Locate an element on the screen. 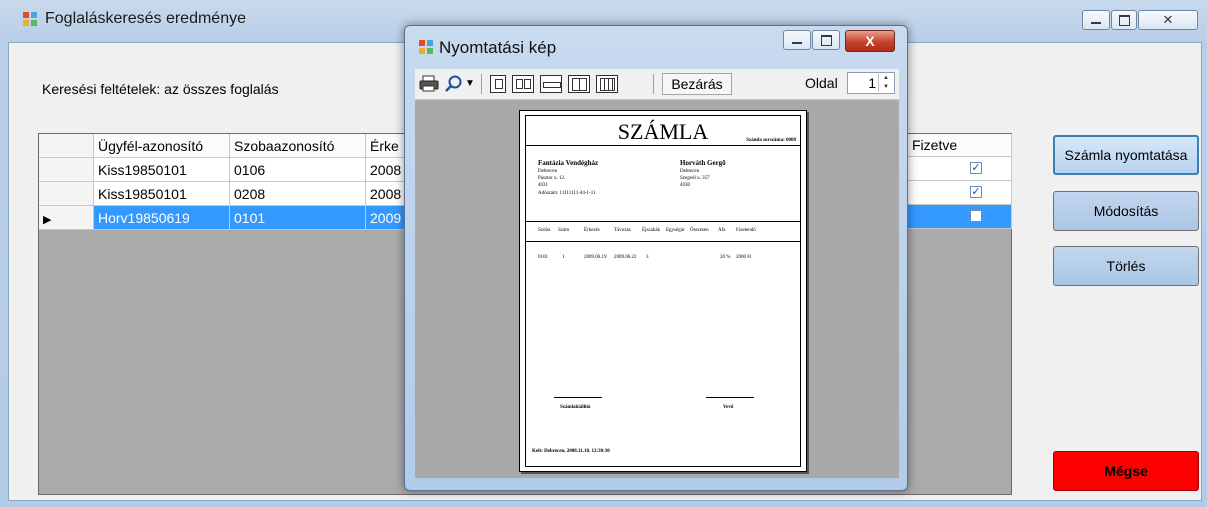  close-icon: ✕ is located at coordinates (1168, 19).